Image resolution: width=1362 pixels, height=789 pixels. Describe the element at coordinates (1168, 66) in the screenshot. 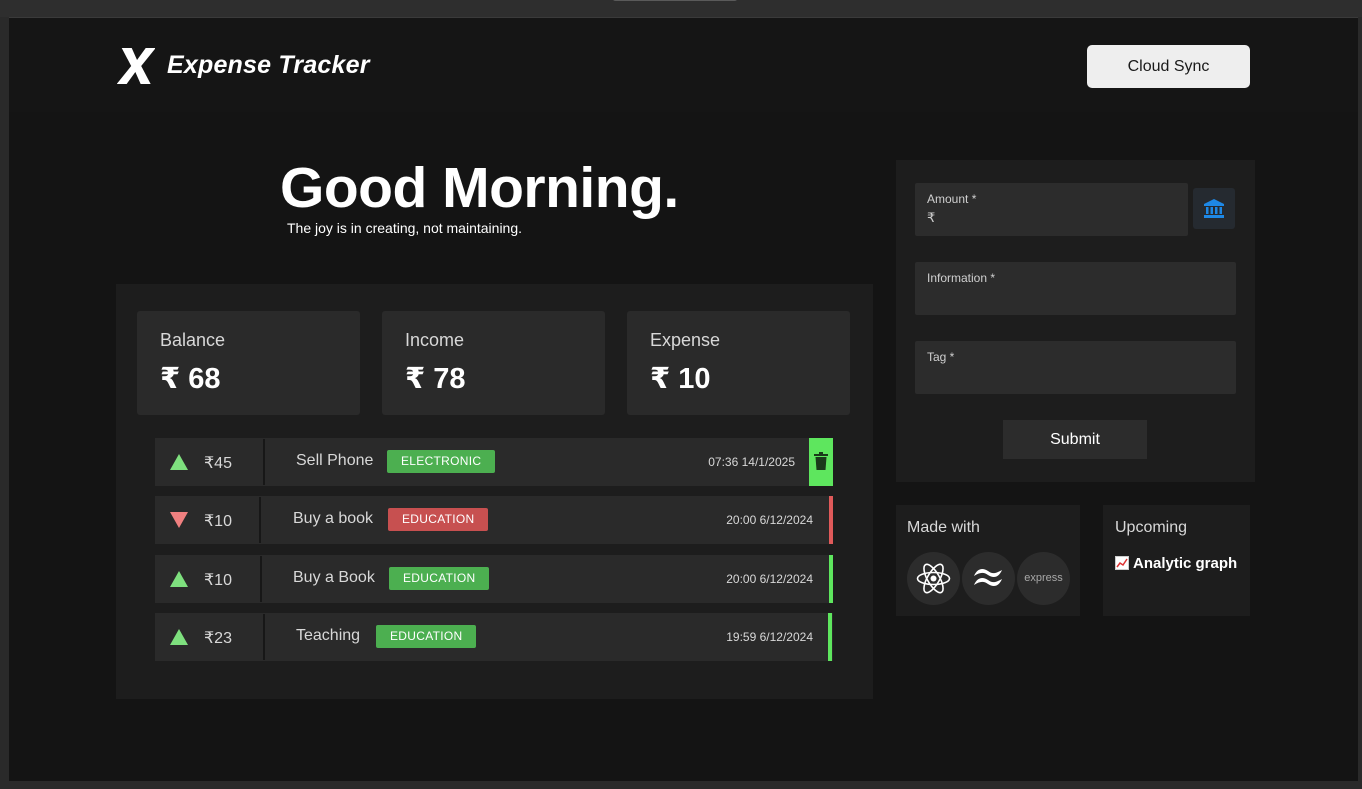

I see `cloud-sync-button: Cloud Sync` at that location.